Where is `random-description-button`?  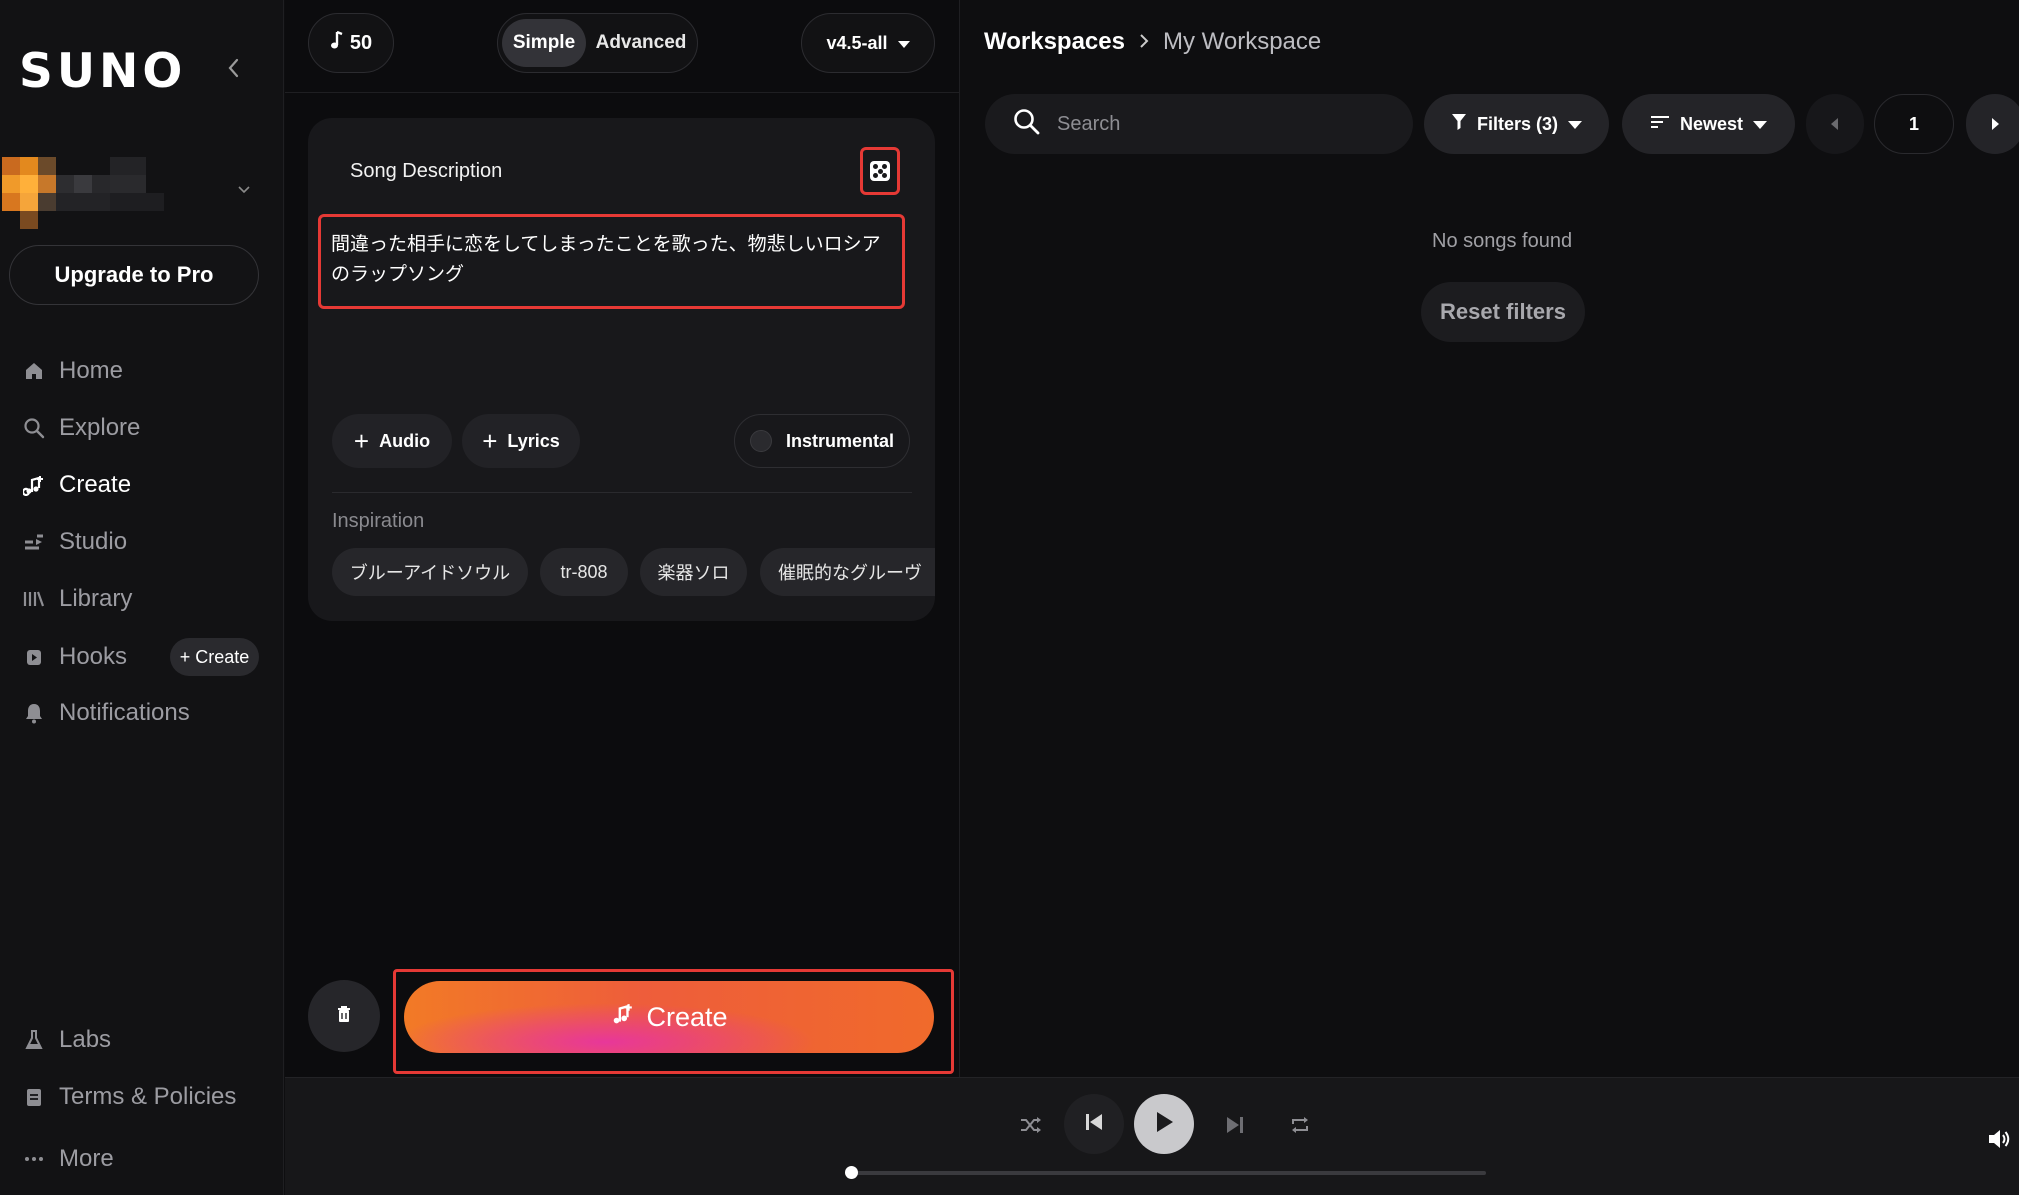
random-description-button is located at coordinates (880, 171).